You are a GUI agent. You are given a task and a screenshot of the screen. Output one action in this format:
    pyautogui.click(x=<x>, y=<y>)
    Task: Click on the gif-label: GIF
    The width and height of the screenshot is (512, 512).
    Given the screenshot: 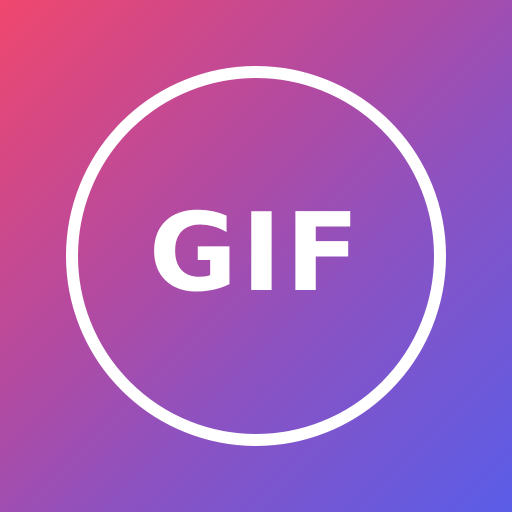 What is the action you would take?
    pyautogui.click(x=256, y=253)
    